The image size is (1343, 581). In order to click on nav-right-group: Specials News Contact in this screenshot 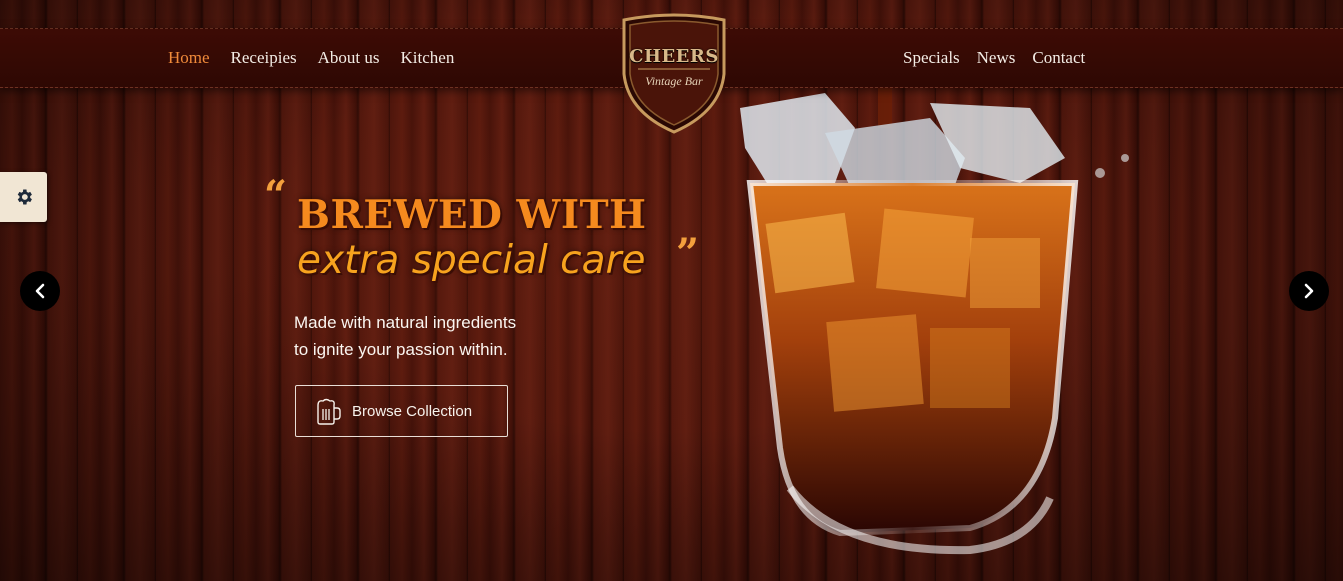, I will do `click(994, 58)`.